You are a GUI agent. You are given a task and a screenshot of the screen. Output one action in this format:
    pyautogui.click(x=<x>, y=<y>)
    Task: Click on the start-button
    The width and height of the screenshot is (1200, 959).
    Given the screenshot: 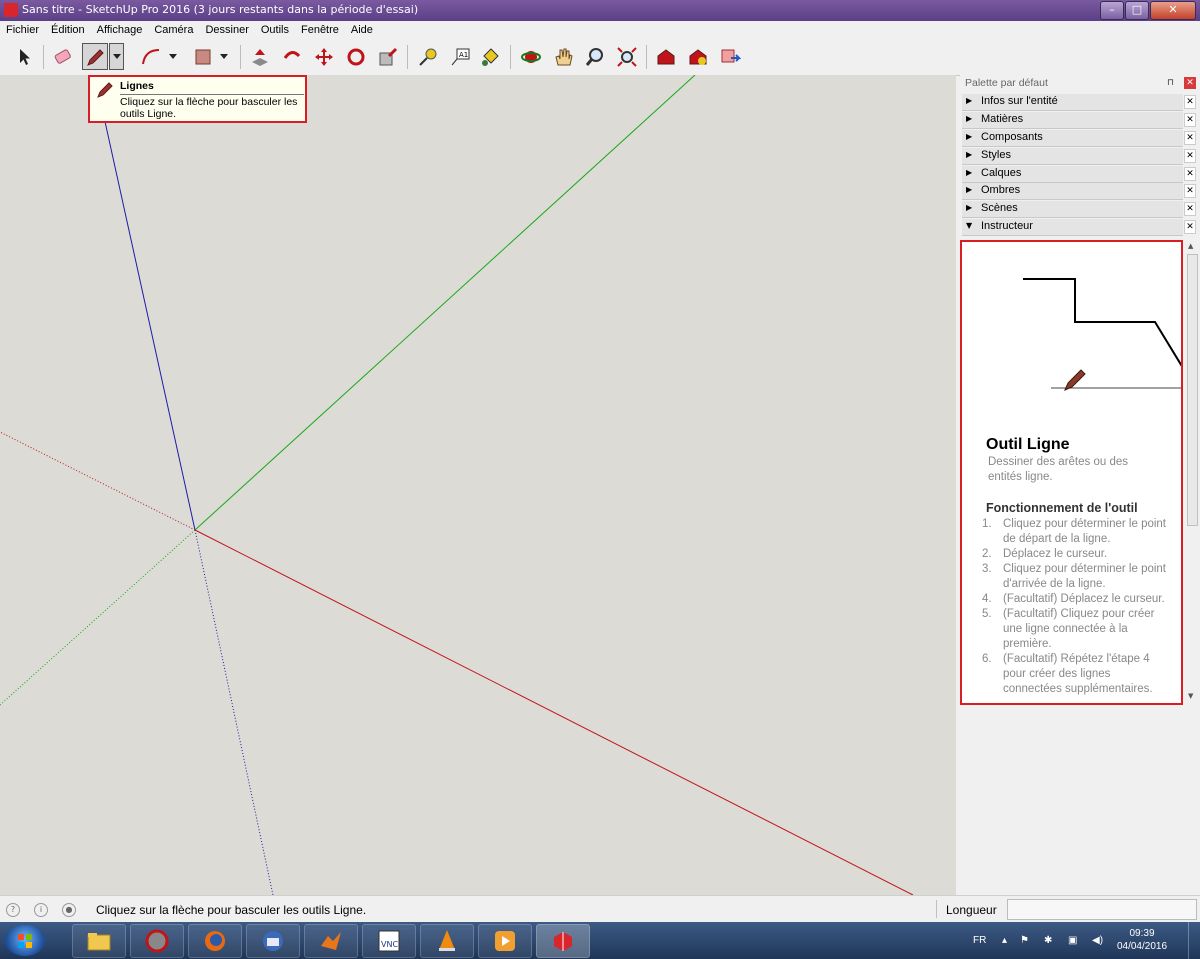 What is the action you would take?
    pyautogui.click(x=25, y=940)
    